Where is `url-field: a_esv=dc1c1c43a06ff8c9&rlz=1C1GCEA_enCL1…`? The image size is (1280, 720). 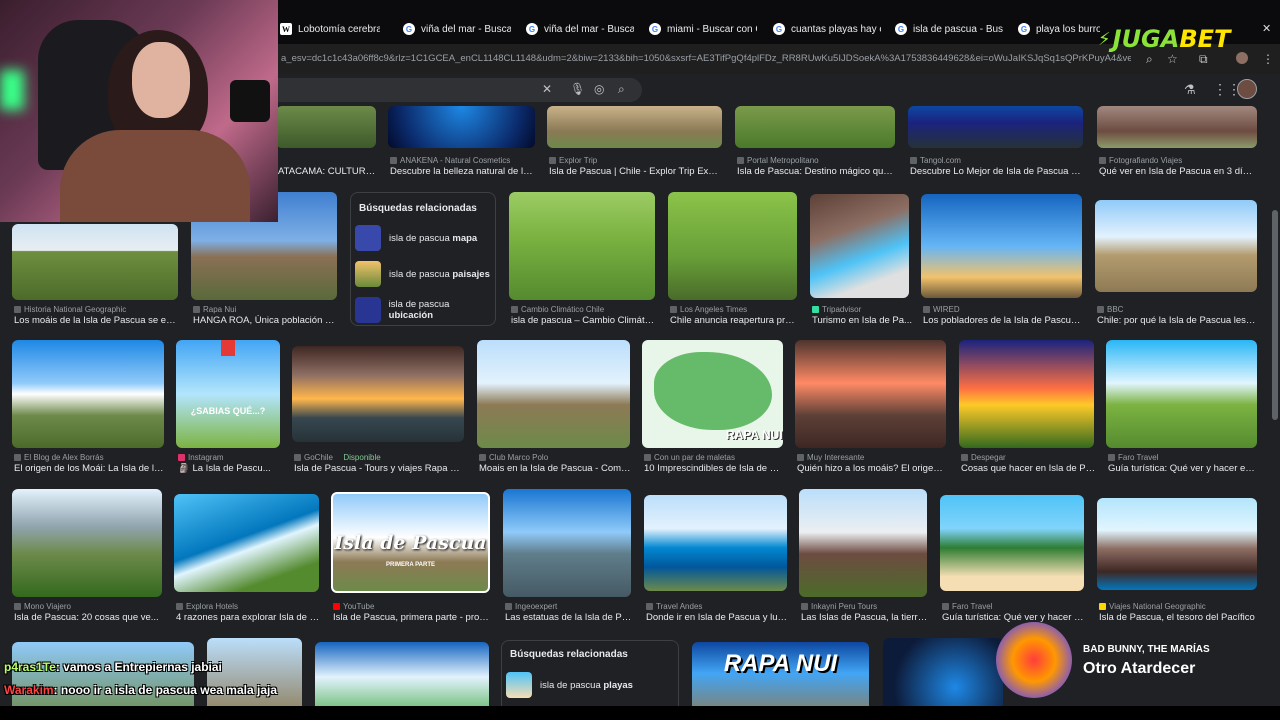
url-field: a_esv=dc1c1c43a06ff8c9&rlz=1C1GCEA_enCL1… is located at coordinates (706, 58).